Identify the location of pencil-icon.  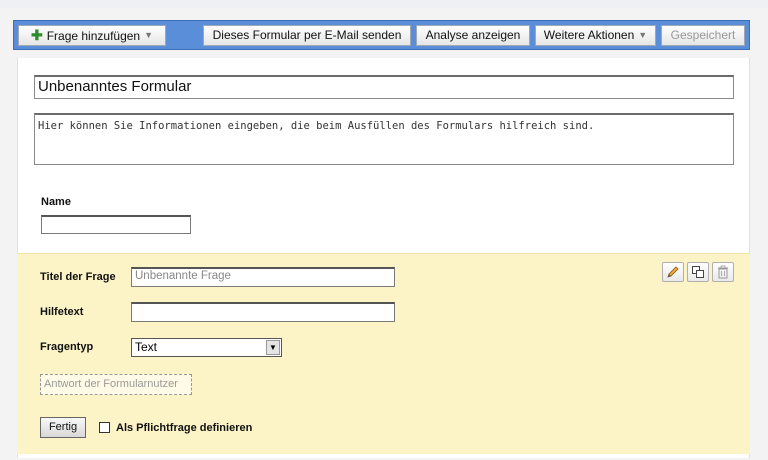
(673, 272).